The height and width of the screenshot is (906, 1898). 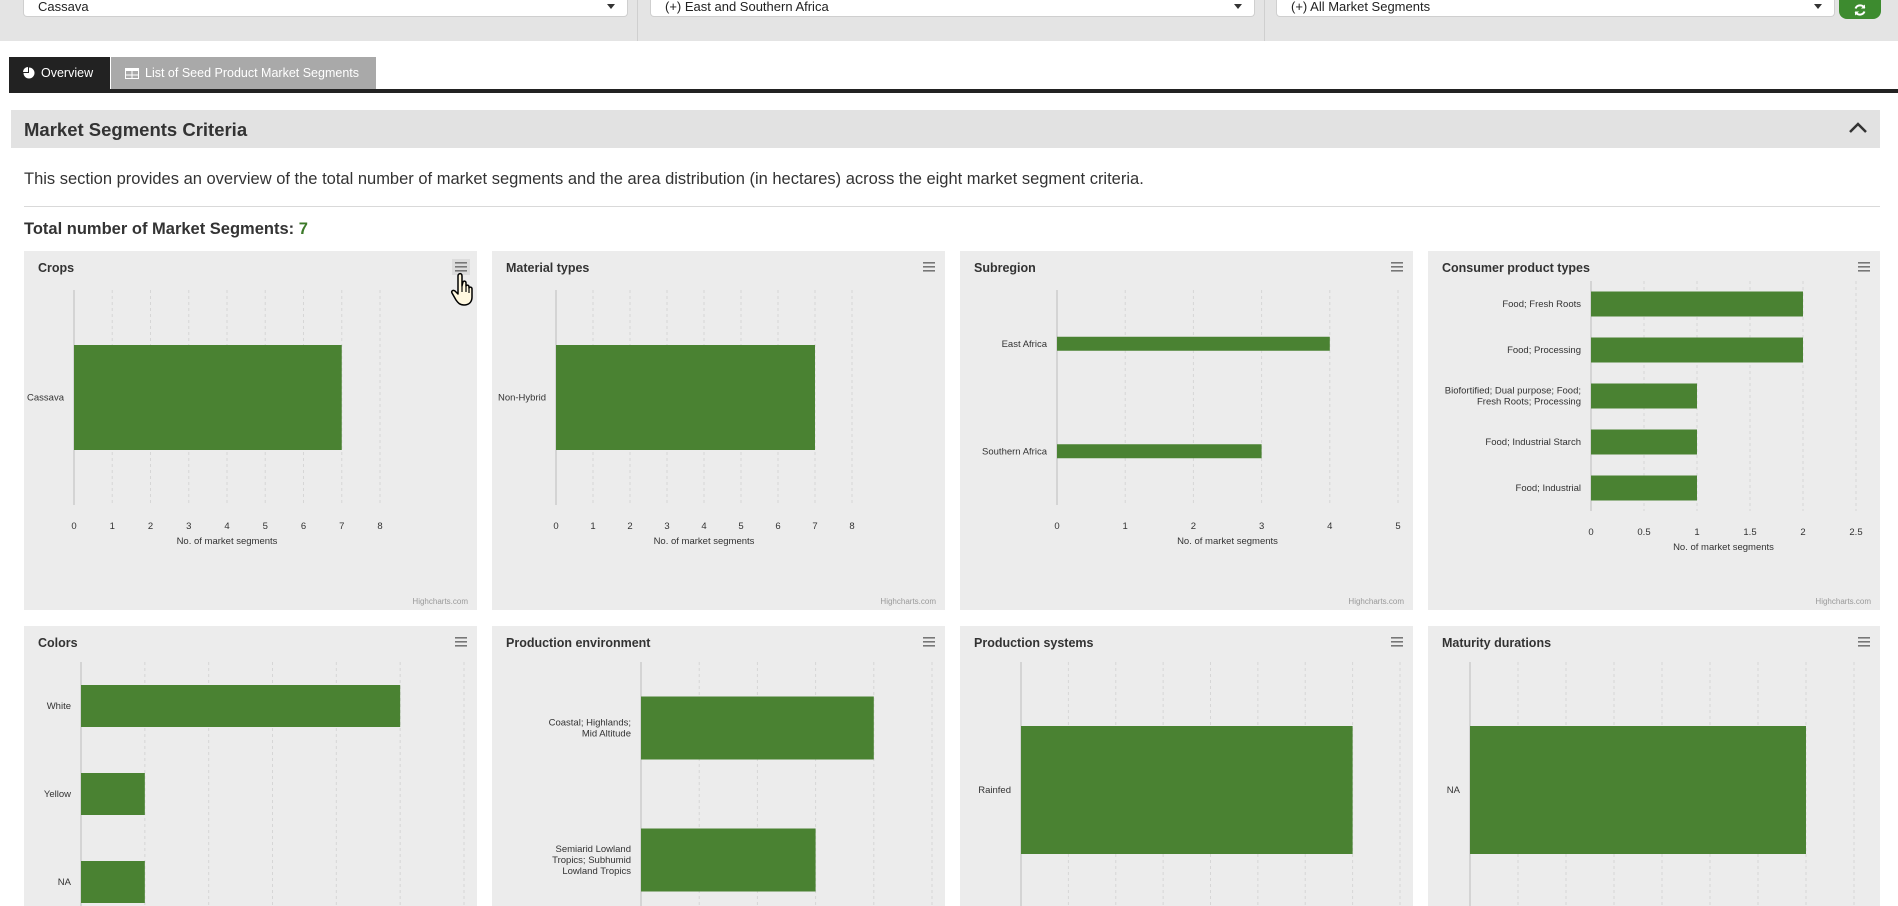 I want to click on chevron-down-icon, so click(x=611, y=6).